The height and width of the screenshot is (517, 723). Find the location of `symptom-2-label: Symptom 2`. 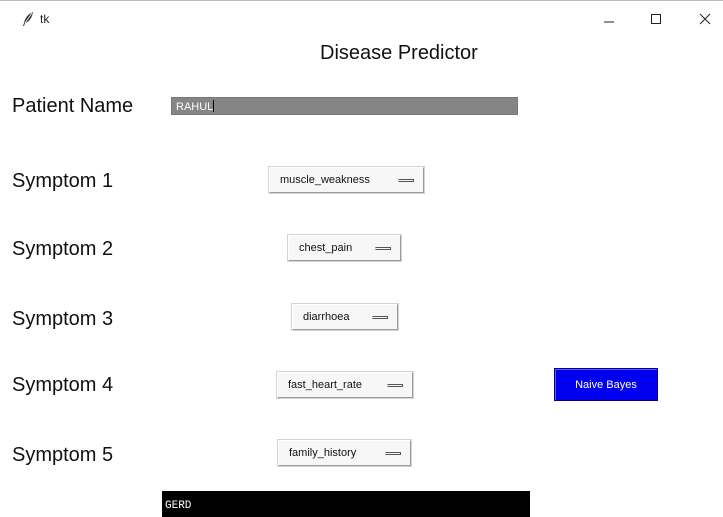

symptom-2-label: Symptom 2 is located at coordinates (63, 249).